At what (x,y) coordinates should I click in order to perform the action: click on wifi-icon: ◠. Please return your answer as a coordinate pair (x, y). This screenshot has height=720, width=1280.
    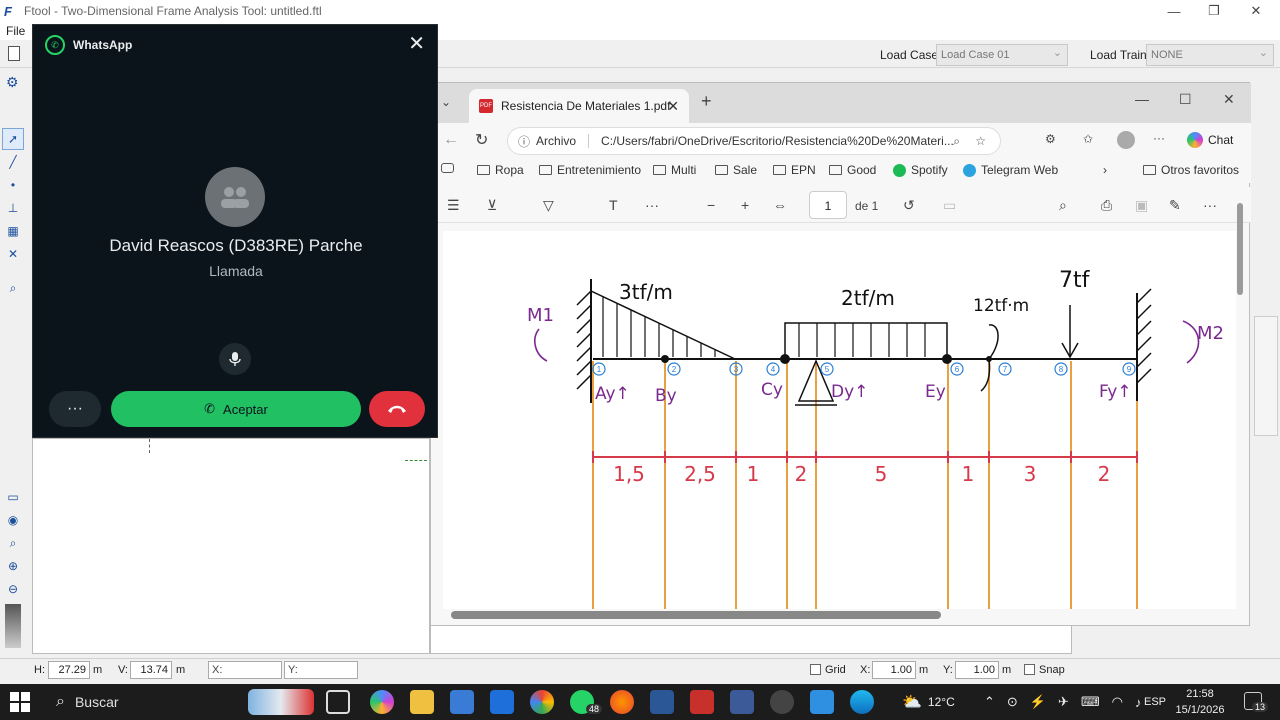
    Looking at the image, I should click on (1117, 702).